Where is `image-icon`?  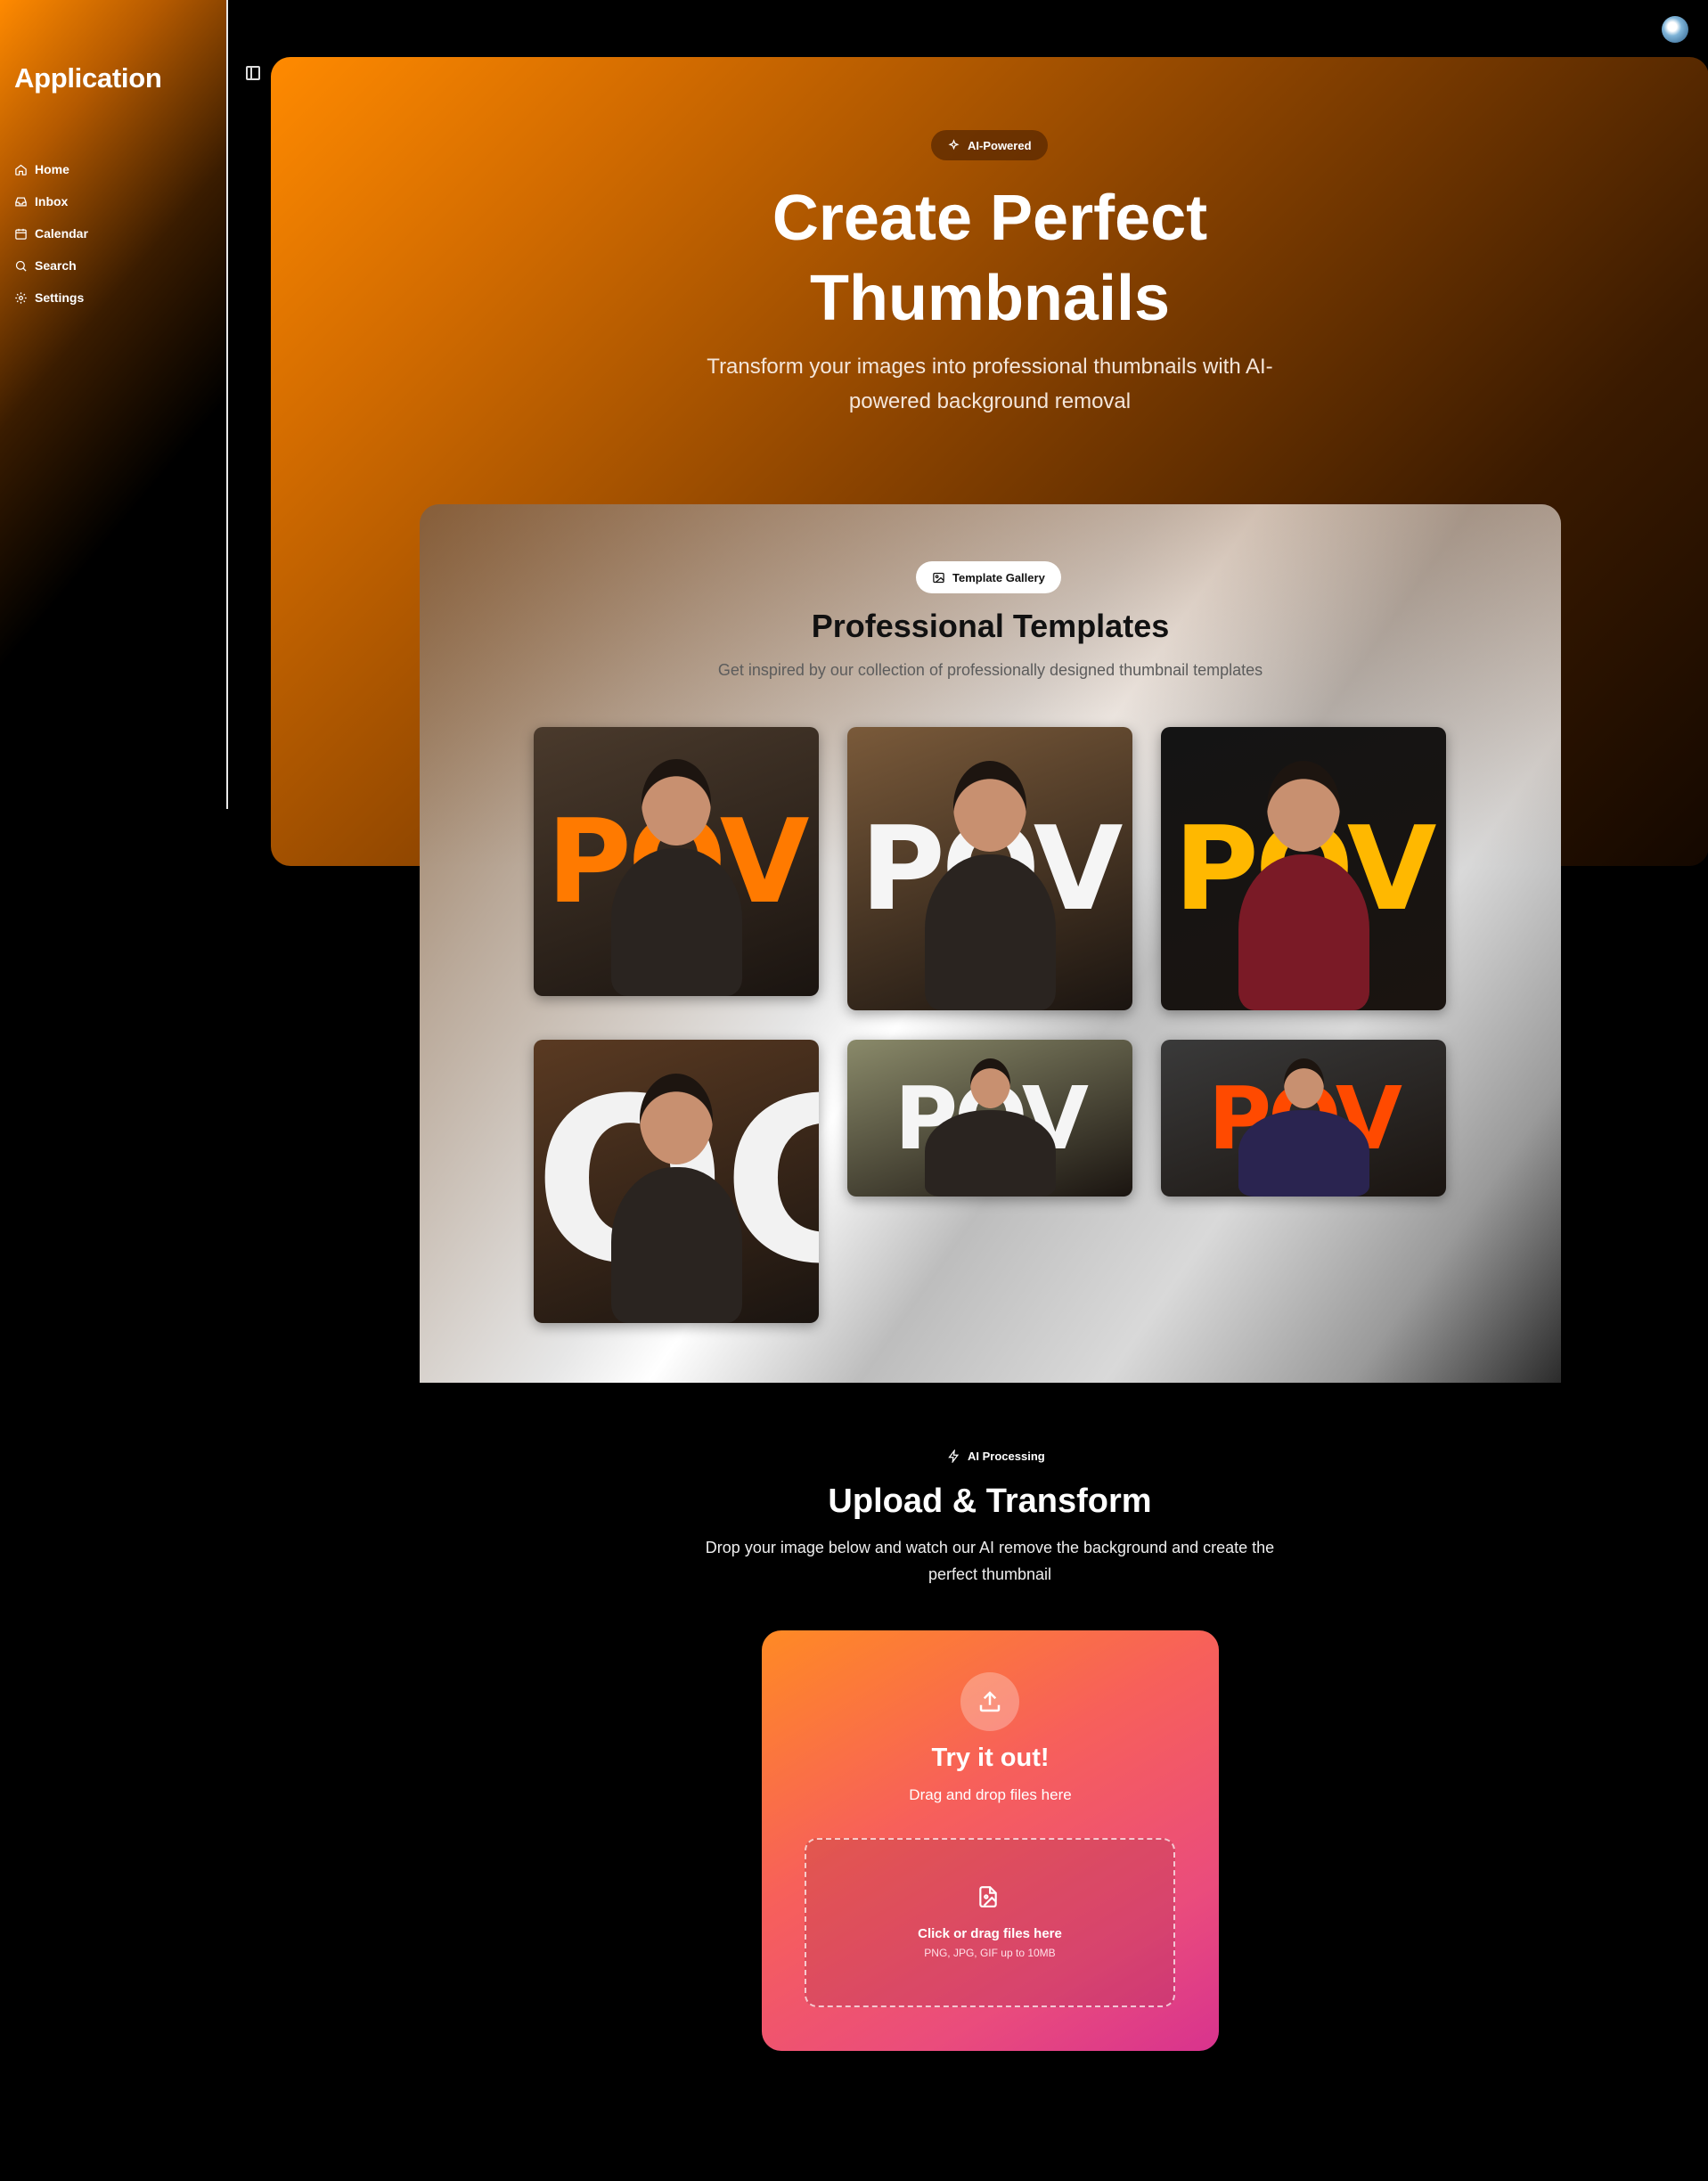 image-icon is located at coordinates (938, 577).